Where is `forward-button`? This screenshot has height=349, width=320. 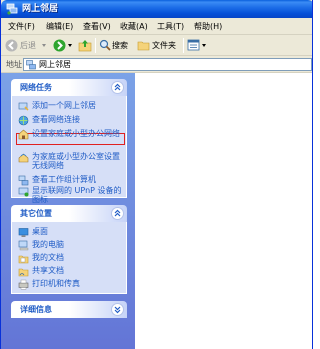
forward-button is located at coordinates (64, 45).